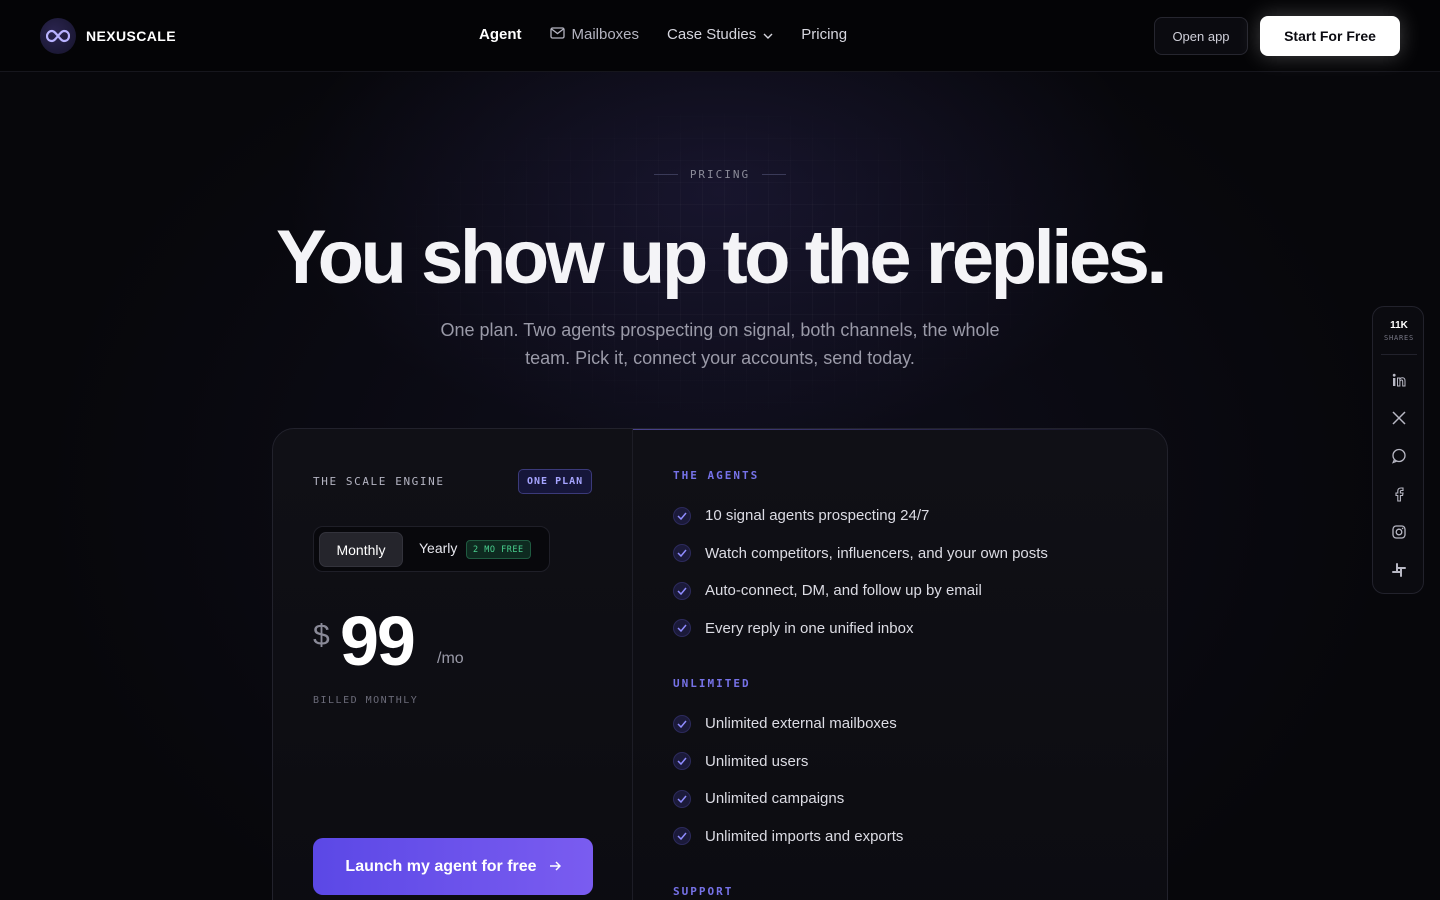  What do you see at coordinates (712, 34) in the screenshot?
I see `nav-case-studies-label: Case Studies` at bounding box center [712, 34].